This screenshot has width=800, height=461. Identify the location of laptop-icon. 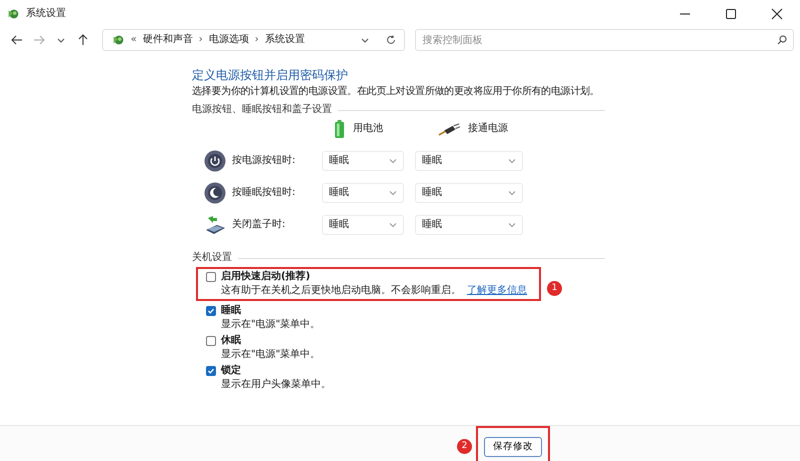
(215, 225).